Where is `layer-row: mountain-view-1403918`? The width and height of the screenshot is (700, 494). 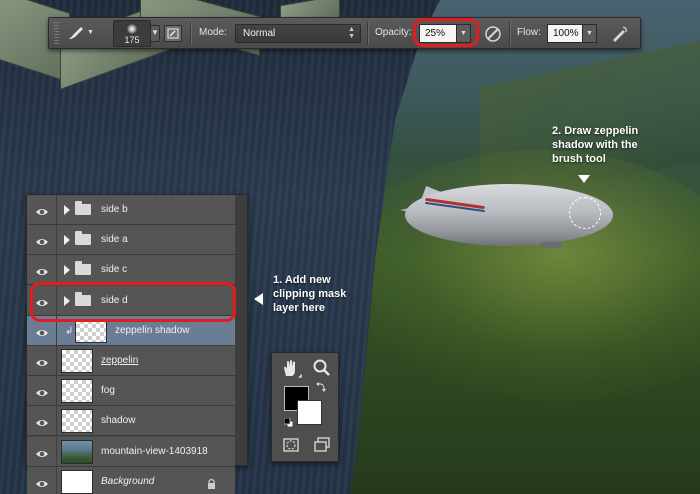
layer-row: mountain-view-1403918 is located at coordinates (131, 451).